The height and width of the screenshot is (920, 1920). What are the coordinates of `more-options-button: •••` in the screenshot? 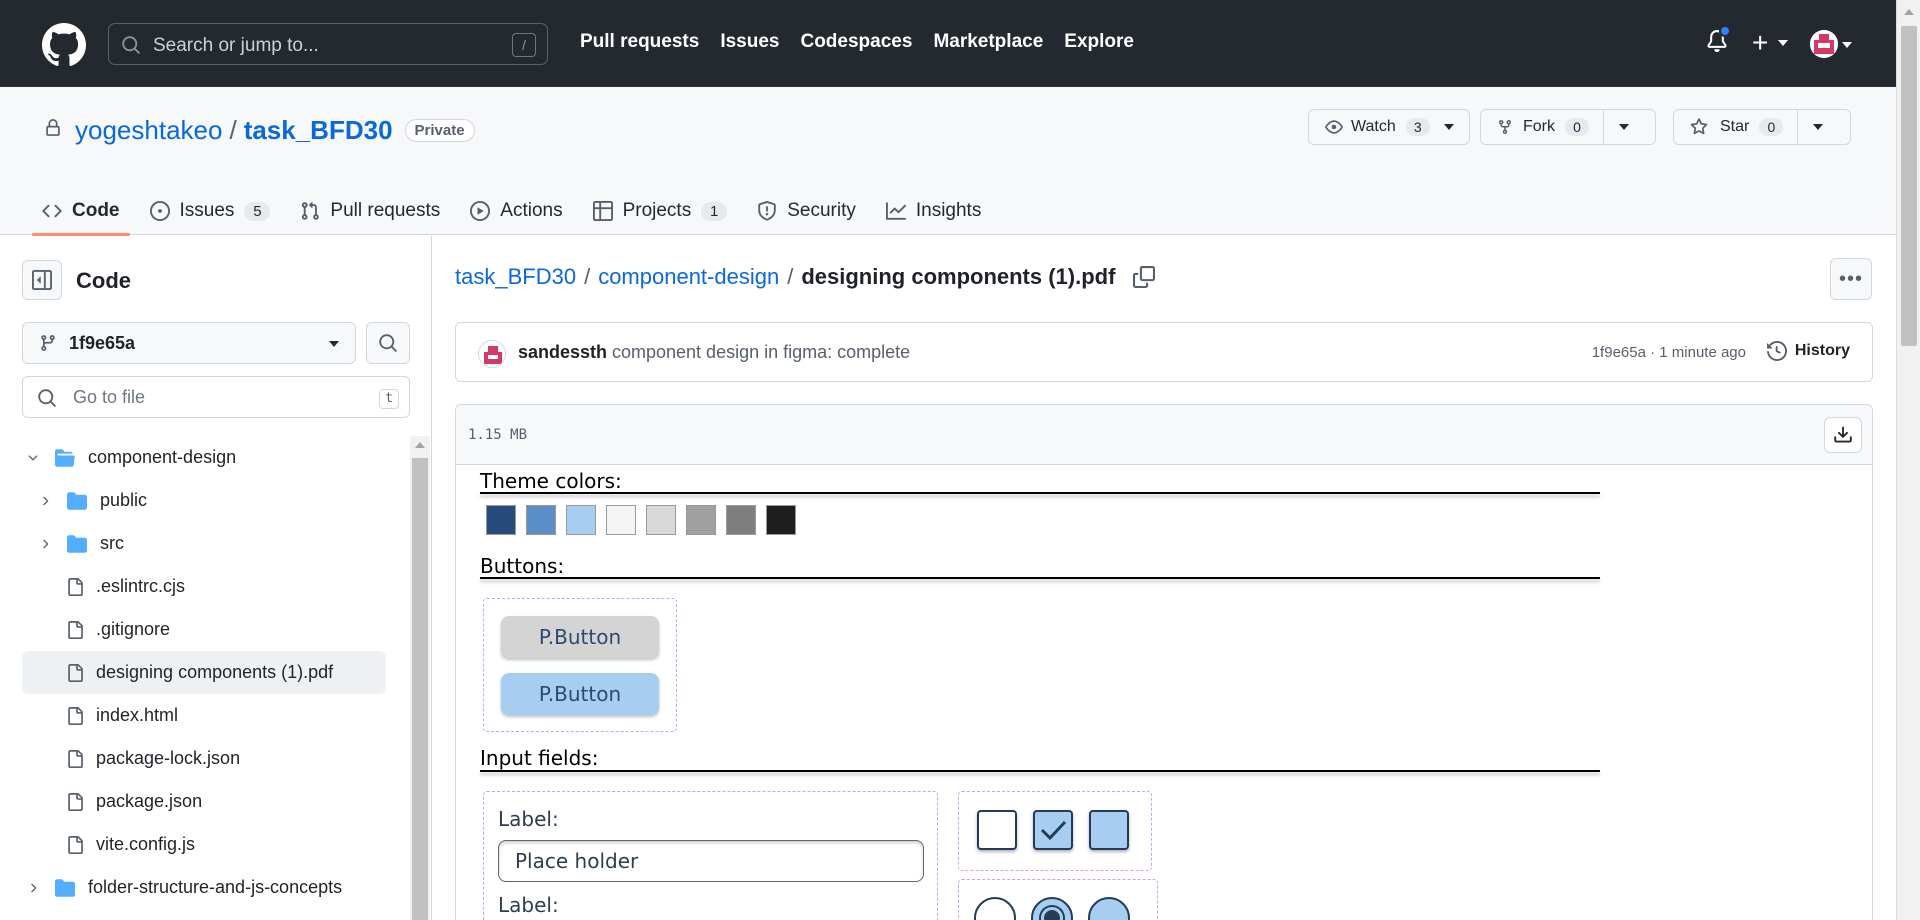 It's located at (1851, 279).